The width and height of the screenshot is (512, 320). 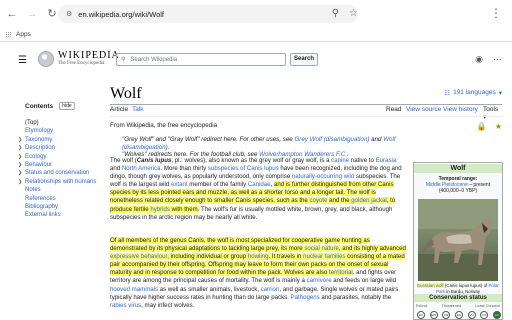 What do you see at coordinates (496, 13) in the screenshot?
I see `browser-menu-icon: ⋮` at bounding box center [496, 13].